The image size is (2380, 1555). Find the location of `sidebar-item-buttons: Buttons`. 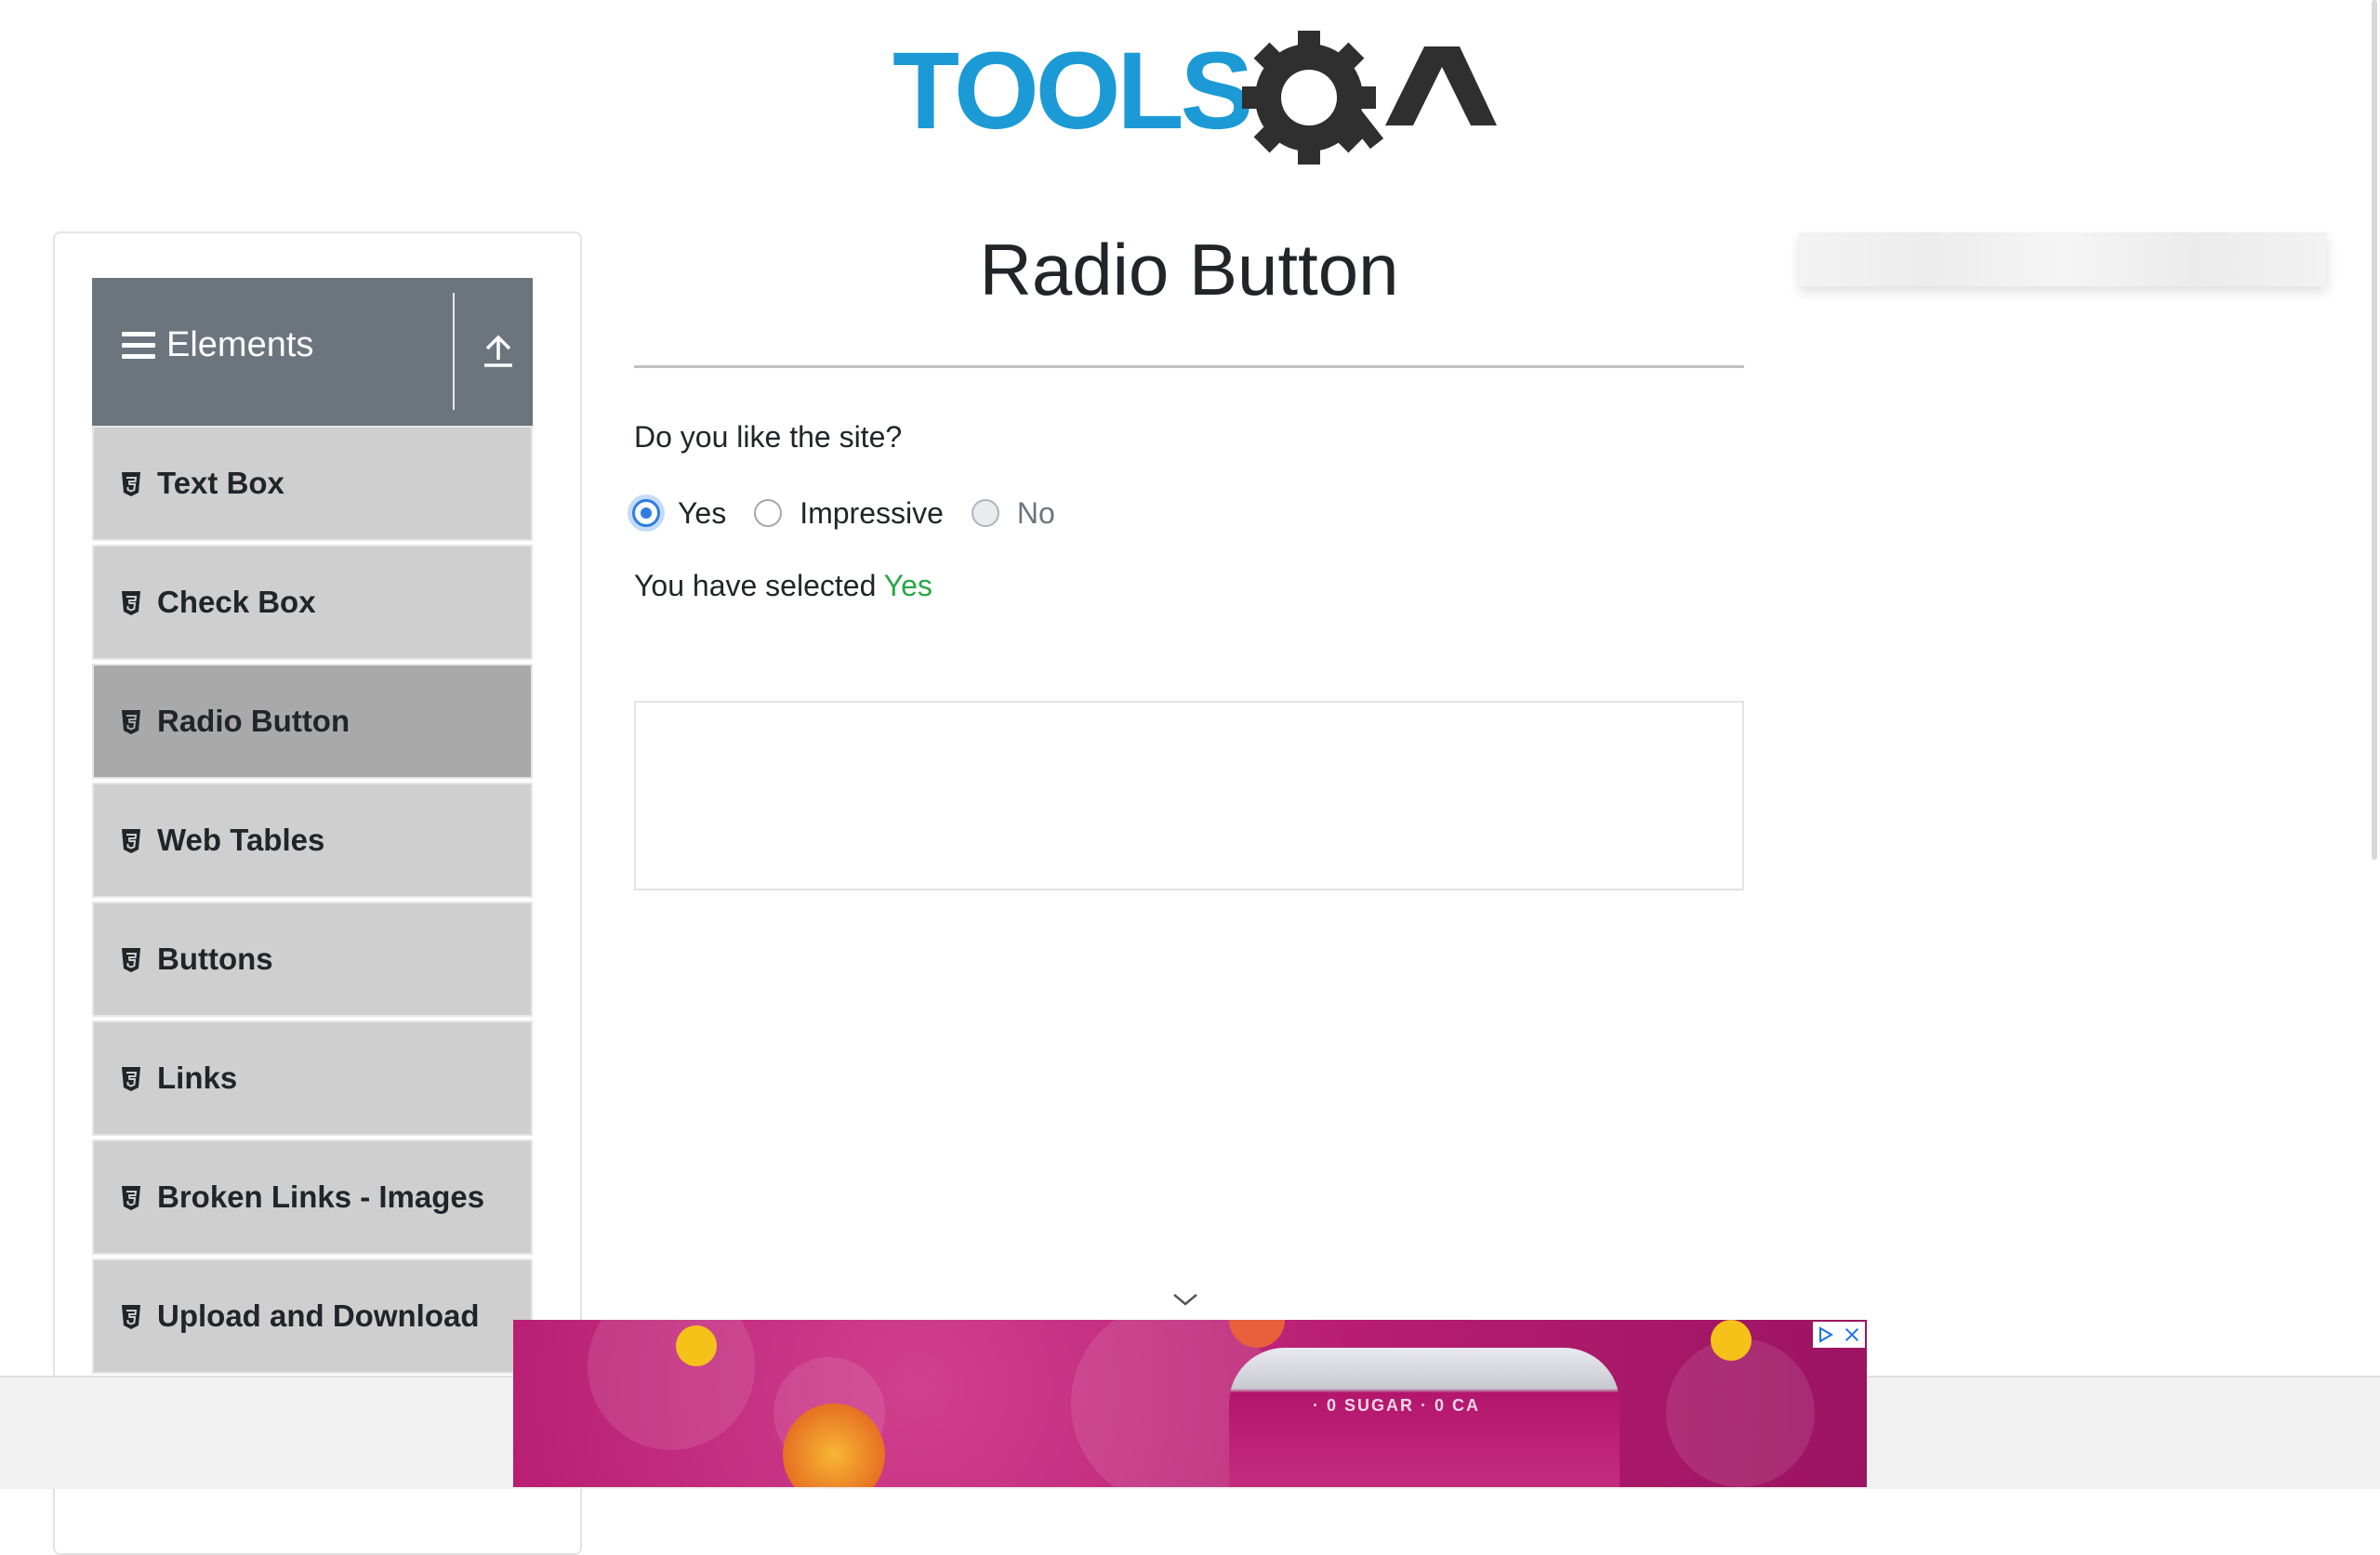

sidebar-item-buttons: Buttons is located at coordinates (312, 960).